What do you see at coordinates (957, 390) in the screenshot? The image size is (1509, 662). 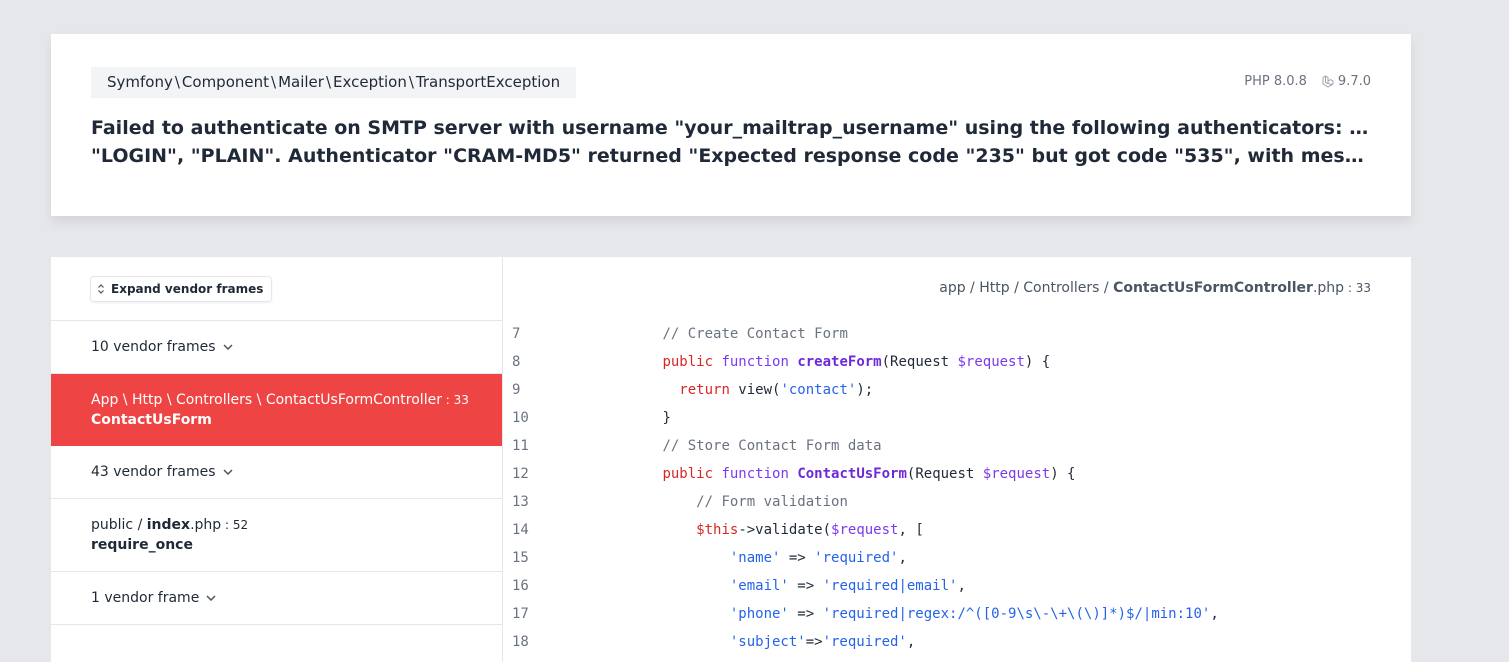 I see `code-line: 9 return view('contact');` at bounding box center [957, 390].